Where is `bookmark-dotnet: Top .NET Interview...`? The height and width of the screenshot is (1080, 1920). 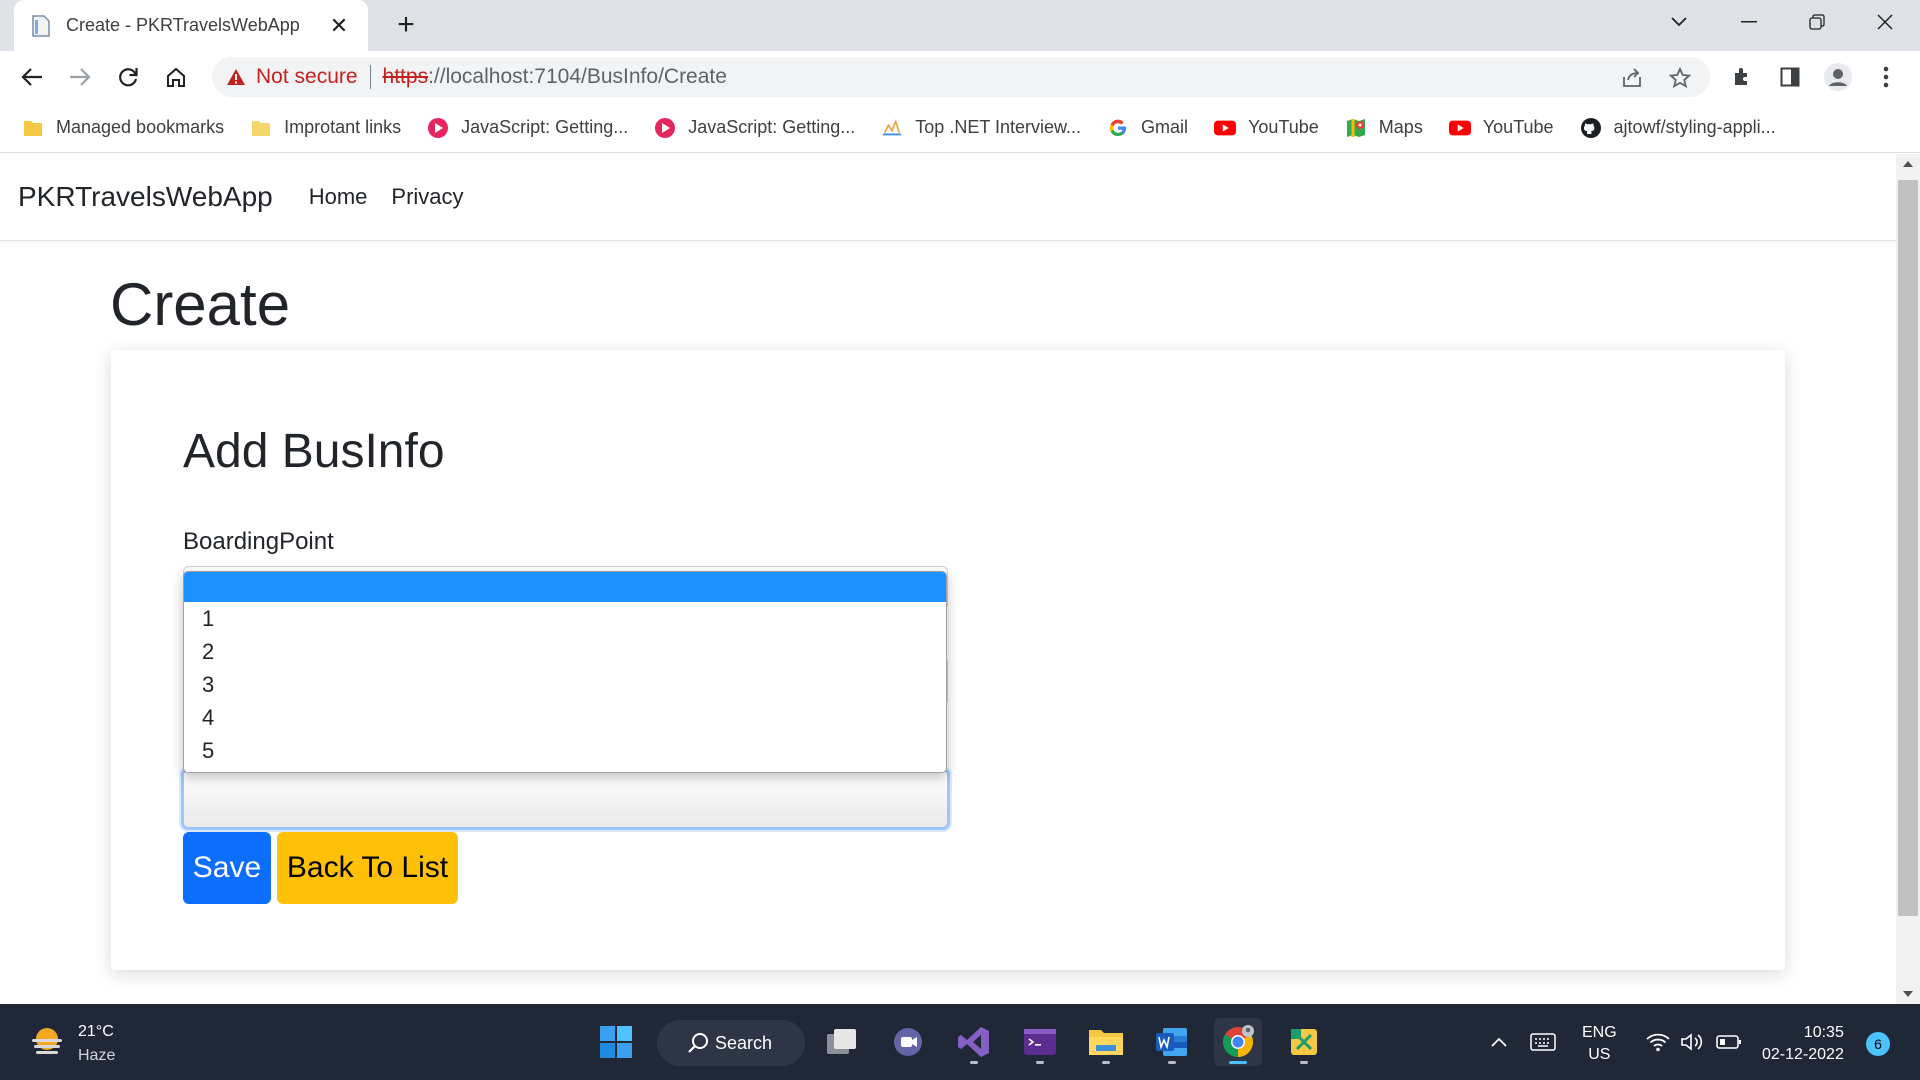 bookmark-dotnet: Top .NET Interview... is located at coordinates (981, 128).